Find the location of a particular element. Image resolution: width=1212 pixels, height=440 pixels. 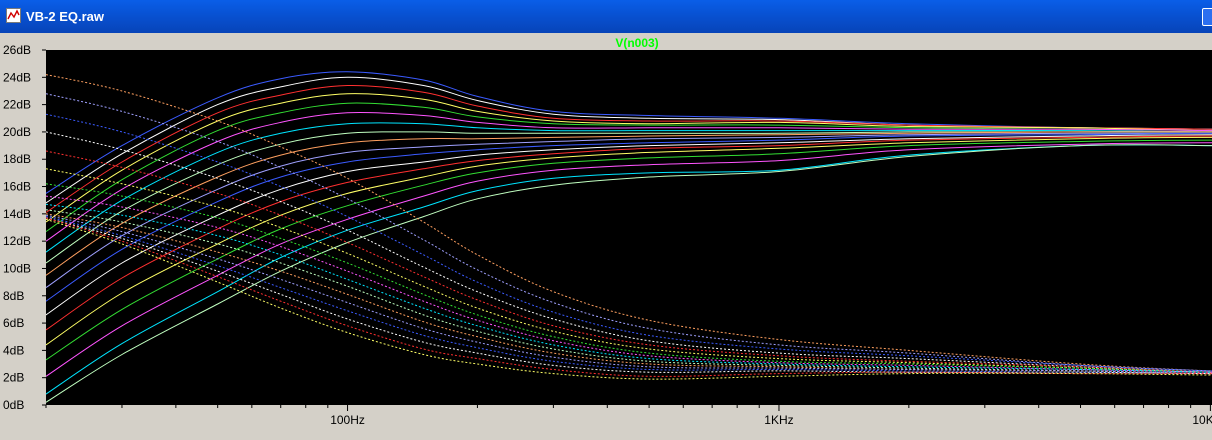

x-tick-label: 100Hz is located at coordinates (347, 420).